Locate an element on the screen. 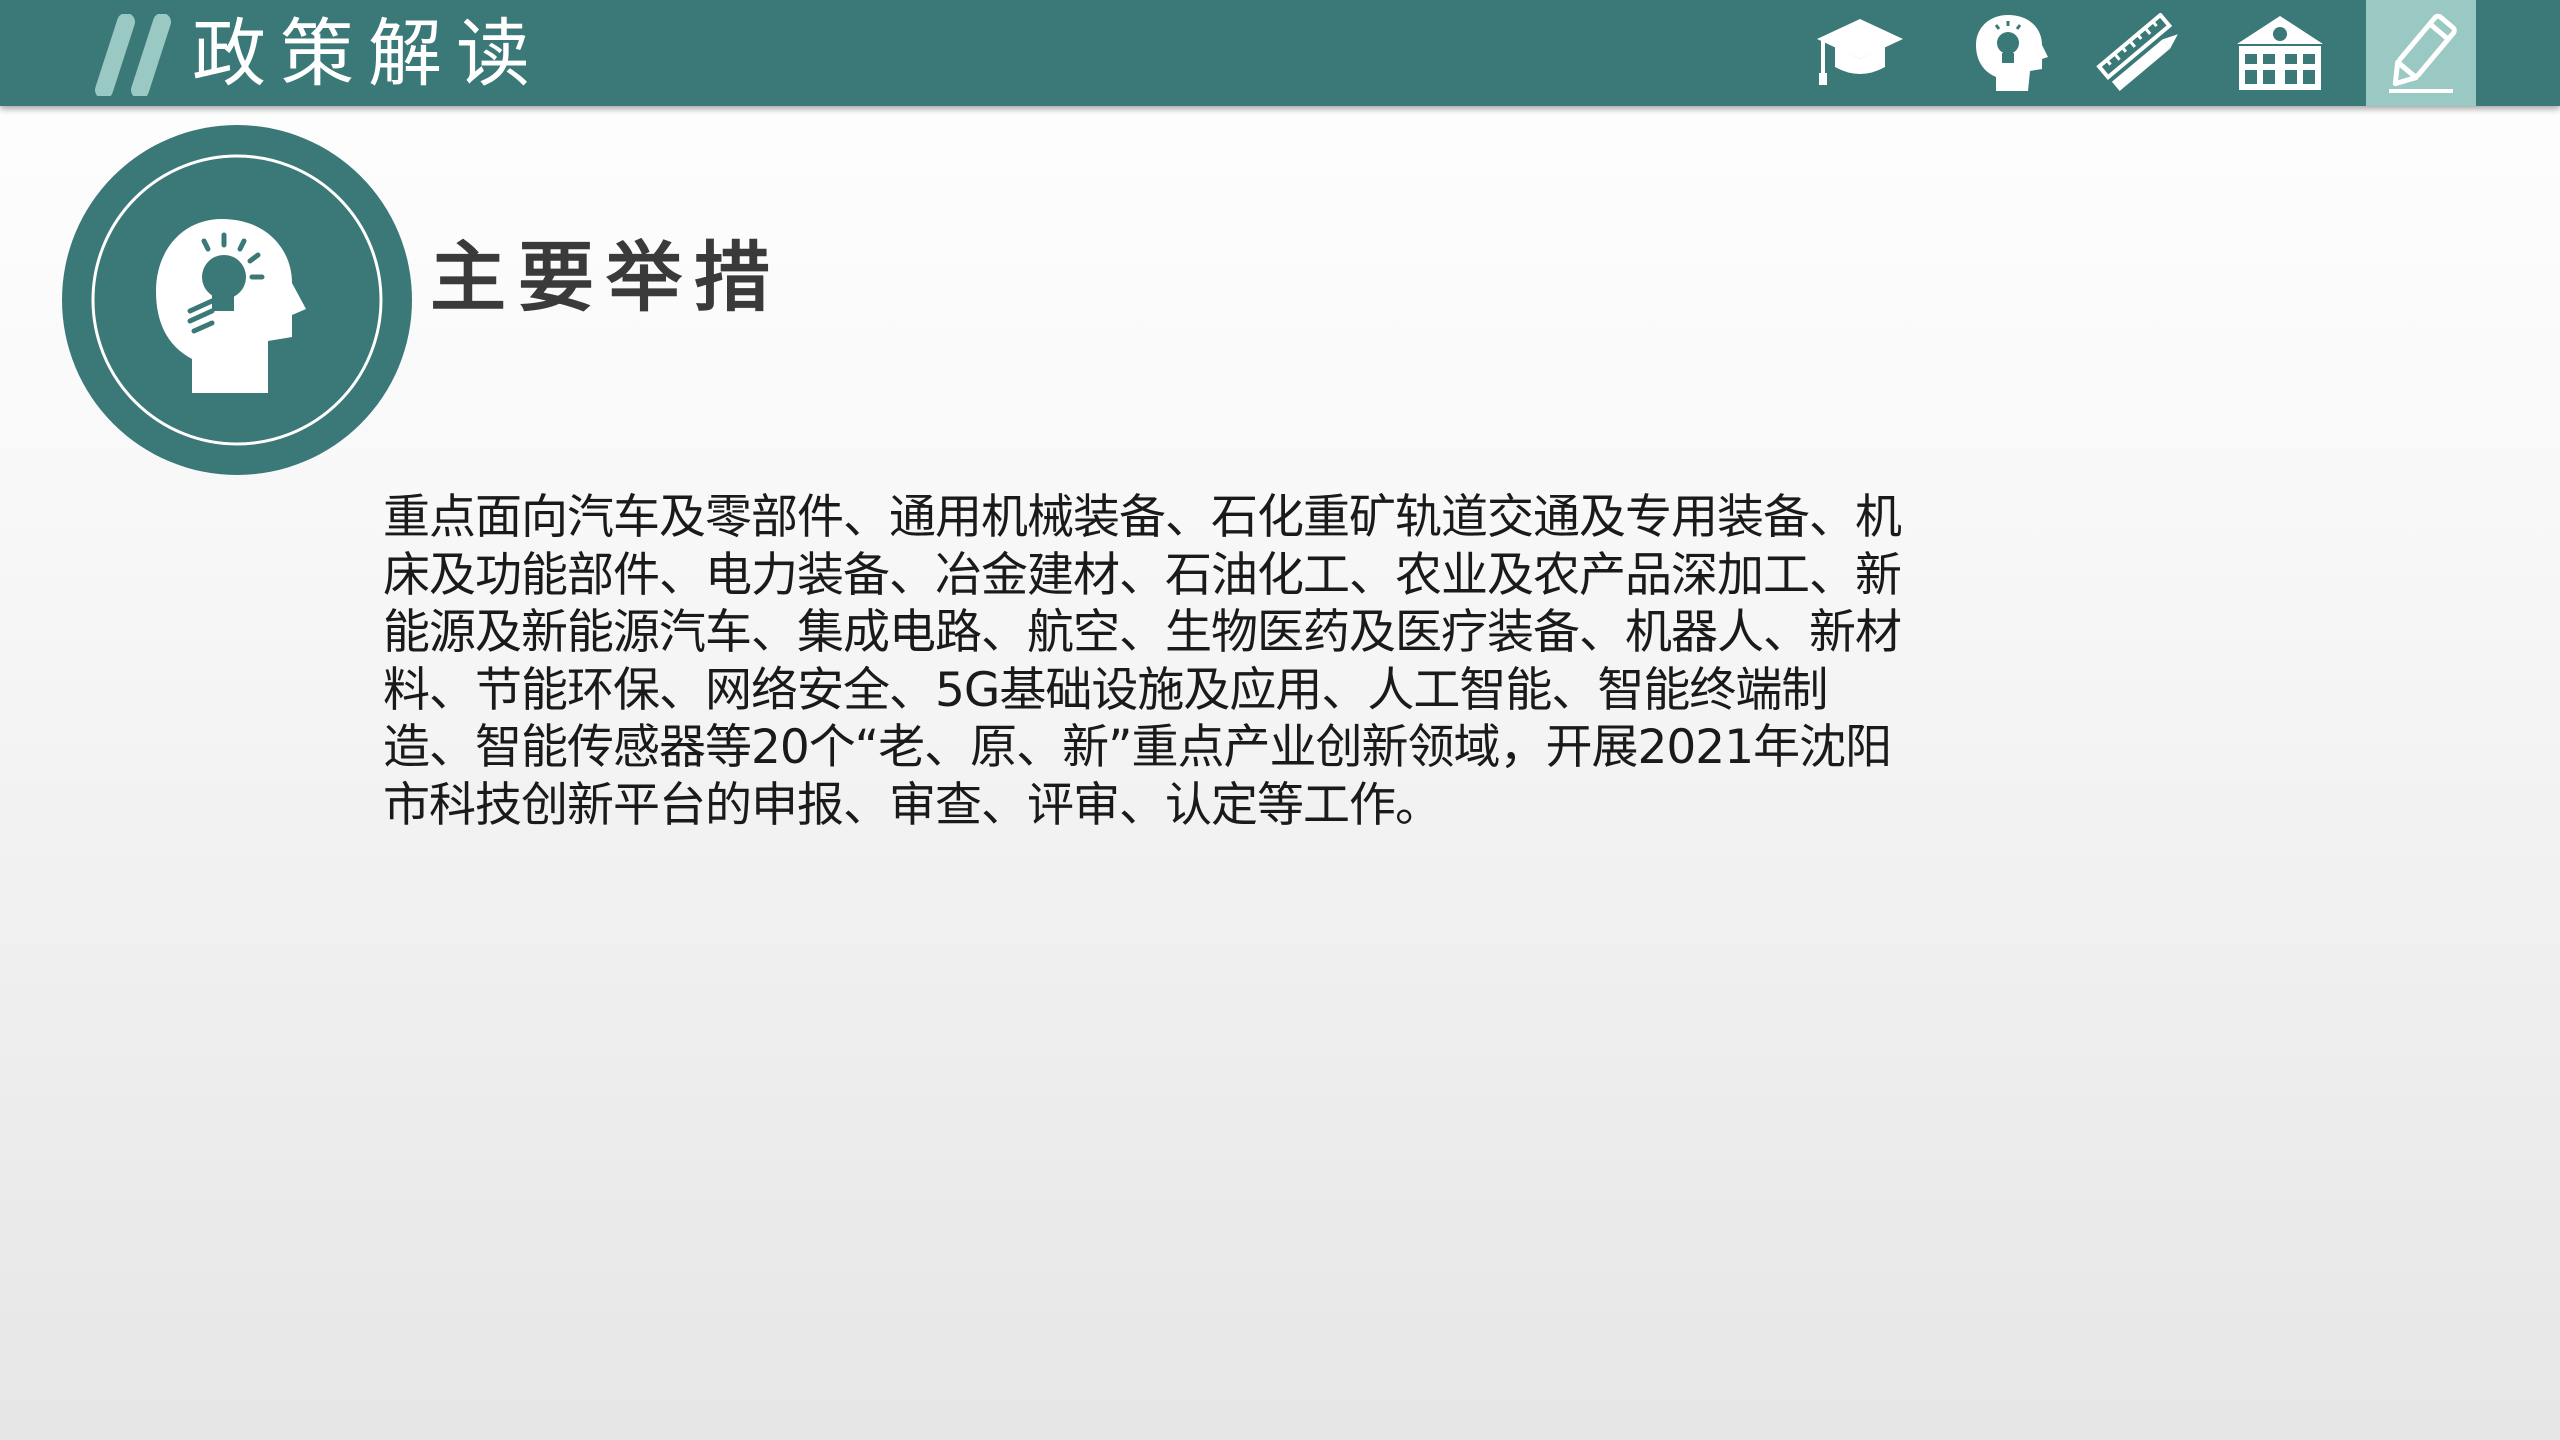 This screenshot has height=1440, width=2560. nav-school-building is located at coordinates (2280, 53).